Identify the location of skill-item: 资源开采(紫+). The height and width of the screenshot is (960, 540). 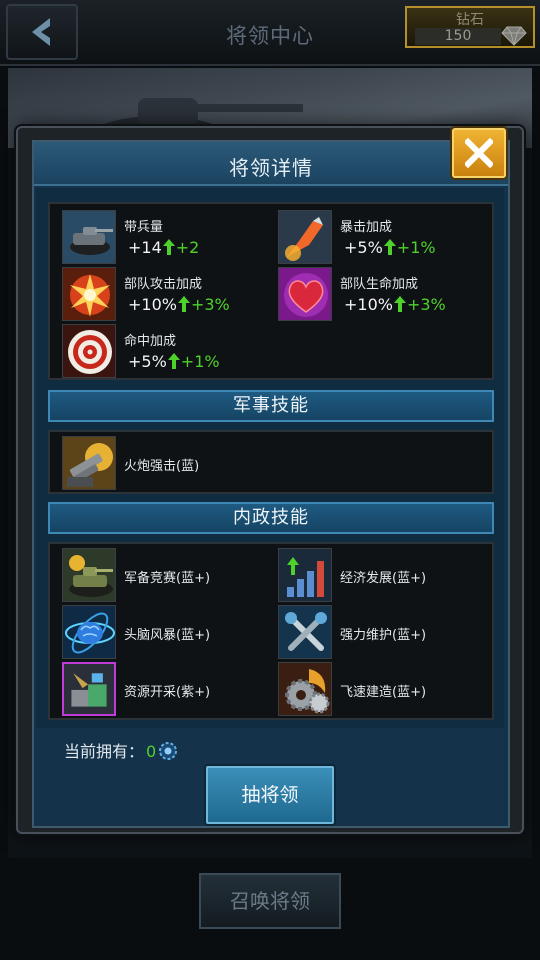
(162, 689).